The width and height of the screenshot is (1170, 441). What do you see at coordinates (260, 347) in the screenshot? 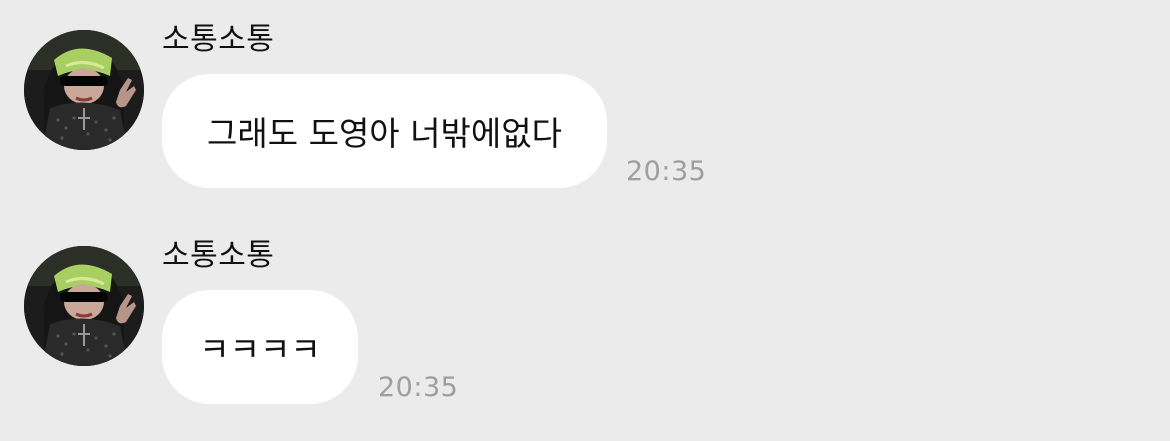
I see `message-bubble: ㅋㅋㅋㅋ` at bounding box center [260, 347].